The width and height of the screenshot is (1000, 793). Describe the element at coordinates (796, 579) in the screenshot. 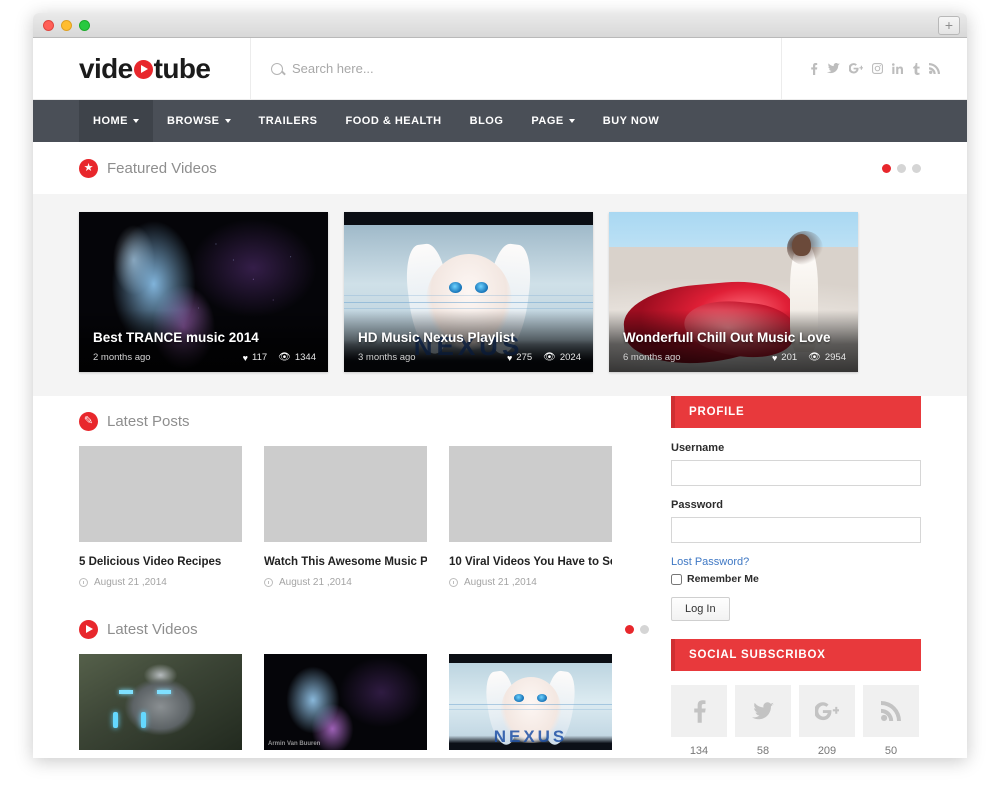

I see `remember-me-row: Remember Me` at that location.